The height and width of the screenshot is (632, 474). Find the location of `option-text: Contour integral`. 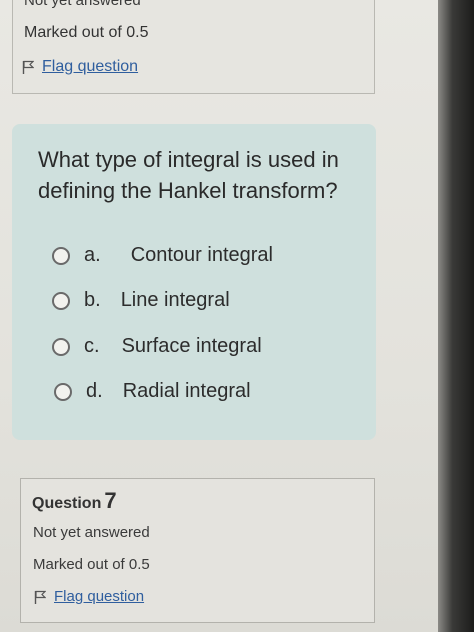

option-text: Contour integral is located at coordinates (201, 255).